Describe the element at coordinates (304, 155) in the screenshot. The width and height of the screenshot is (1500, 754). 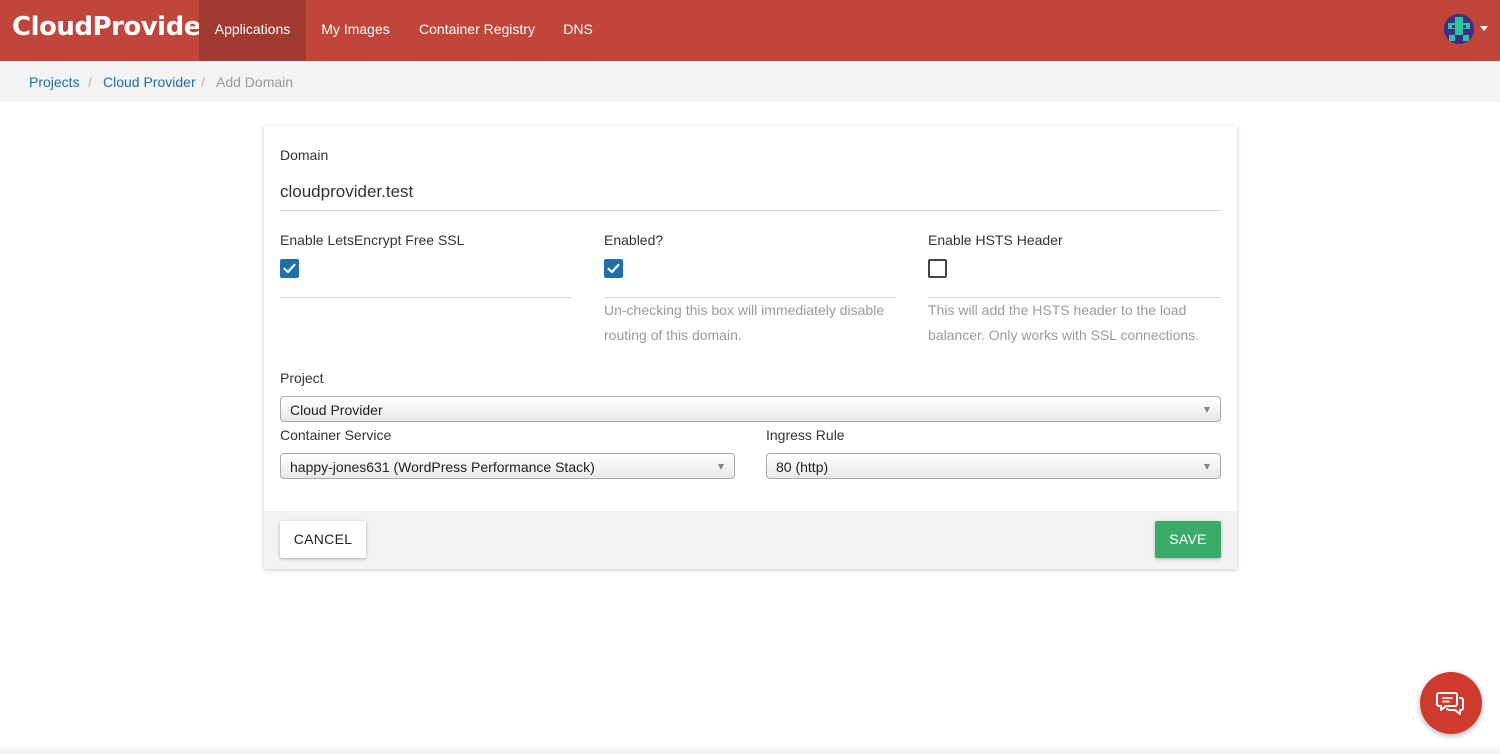
I see `domain-label: Domain` at that location.